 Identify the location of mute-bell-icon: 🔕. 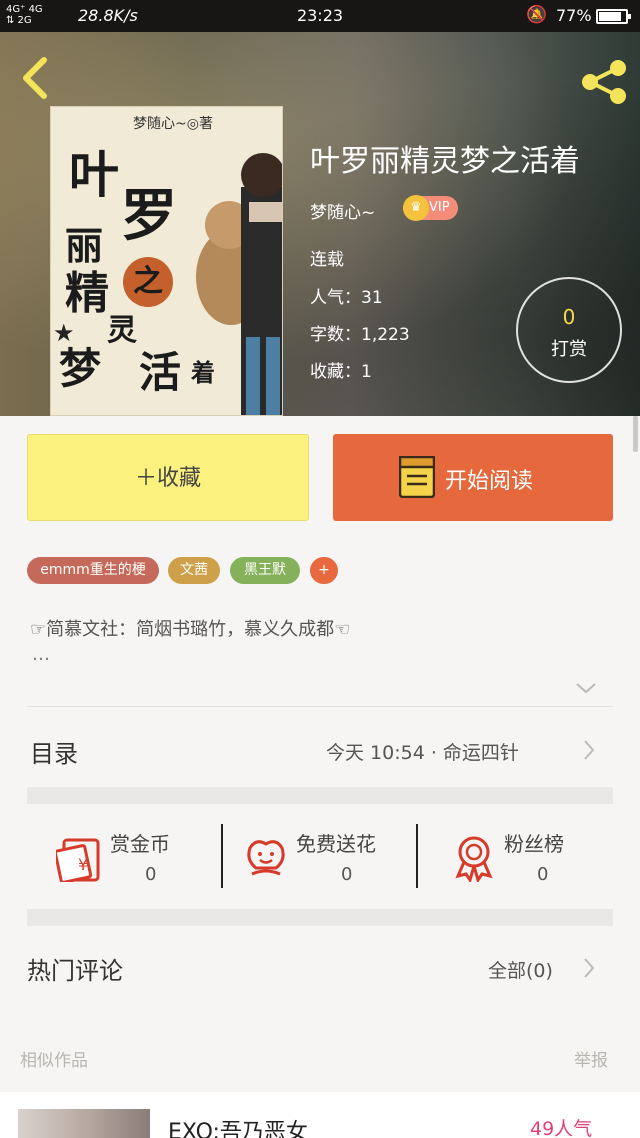
(537, 15).